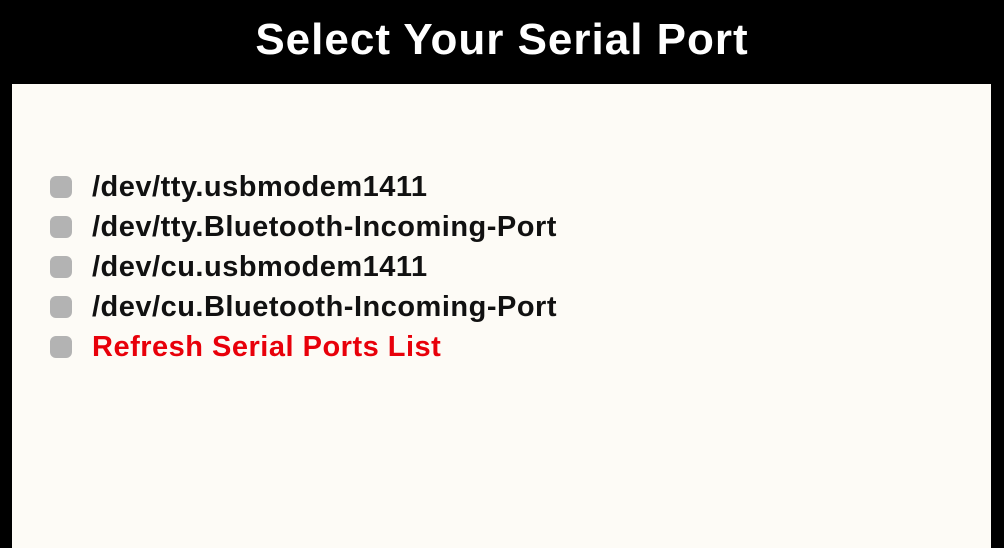 This screenshot has width=1004, height=548. Describe the element at coordinates (324, 227) in the screenshot. I see `serial-port-label: /dev/tty.Bluetooth-Incoming-Port` at that location.